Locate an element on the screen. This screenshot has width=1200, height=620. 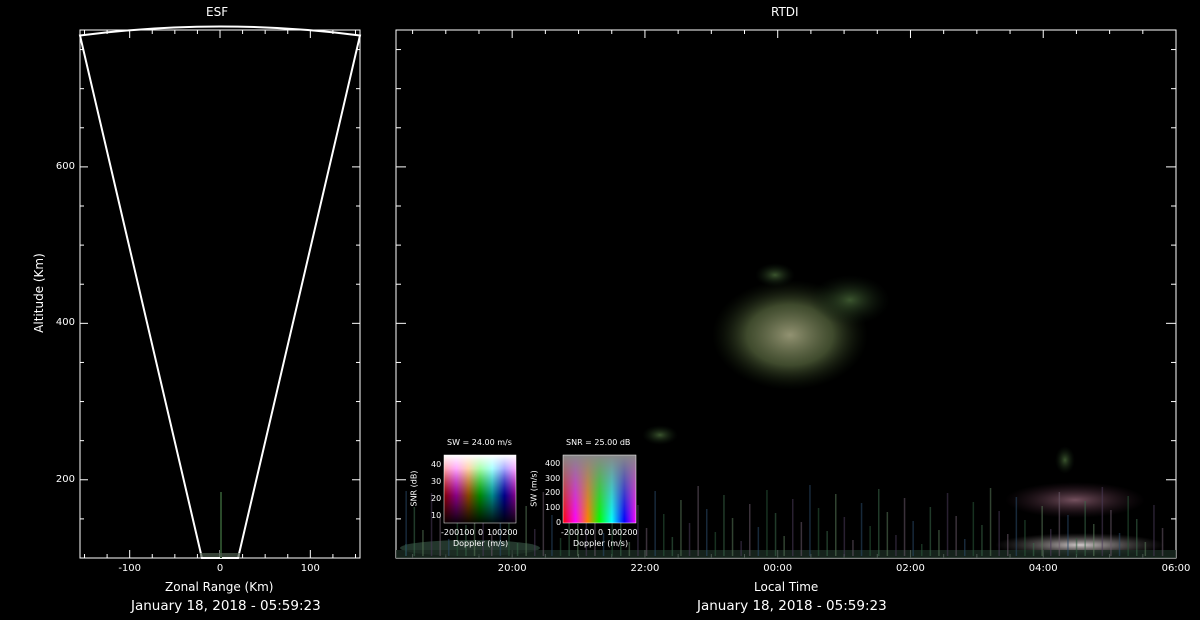
snr-legend-ytick: 400 is located at coordinates (553, 463).